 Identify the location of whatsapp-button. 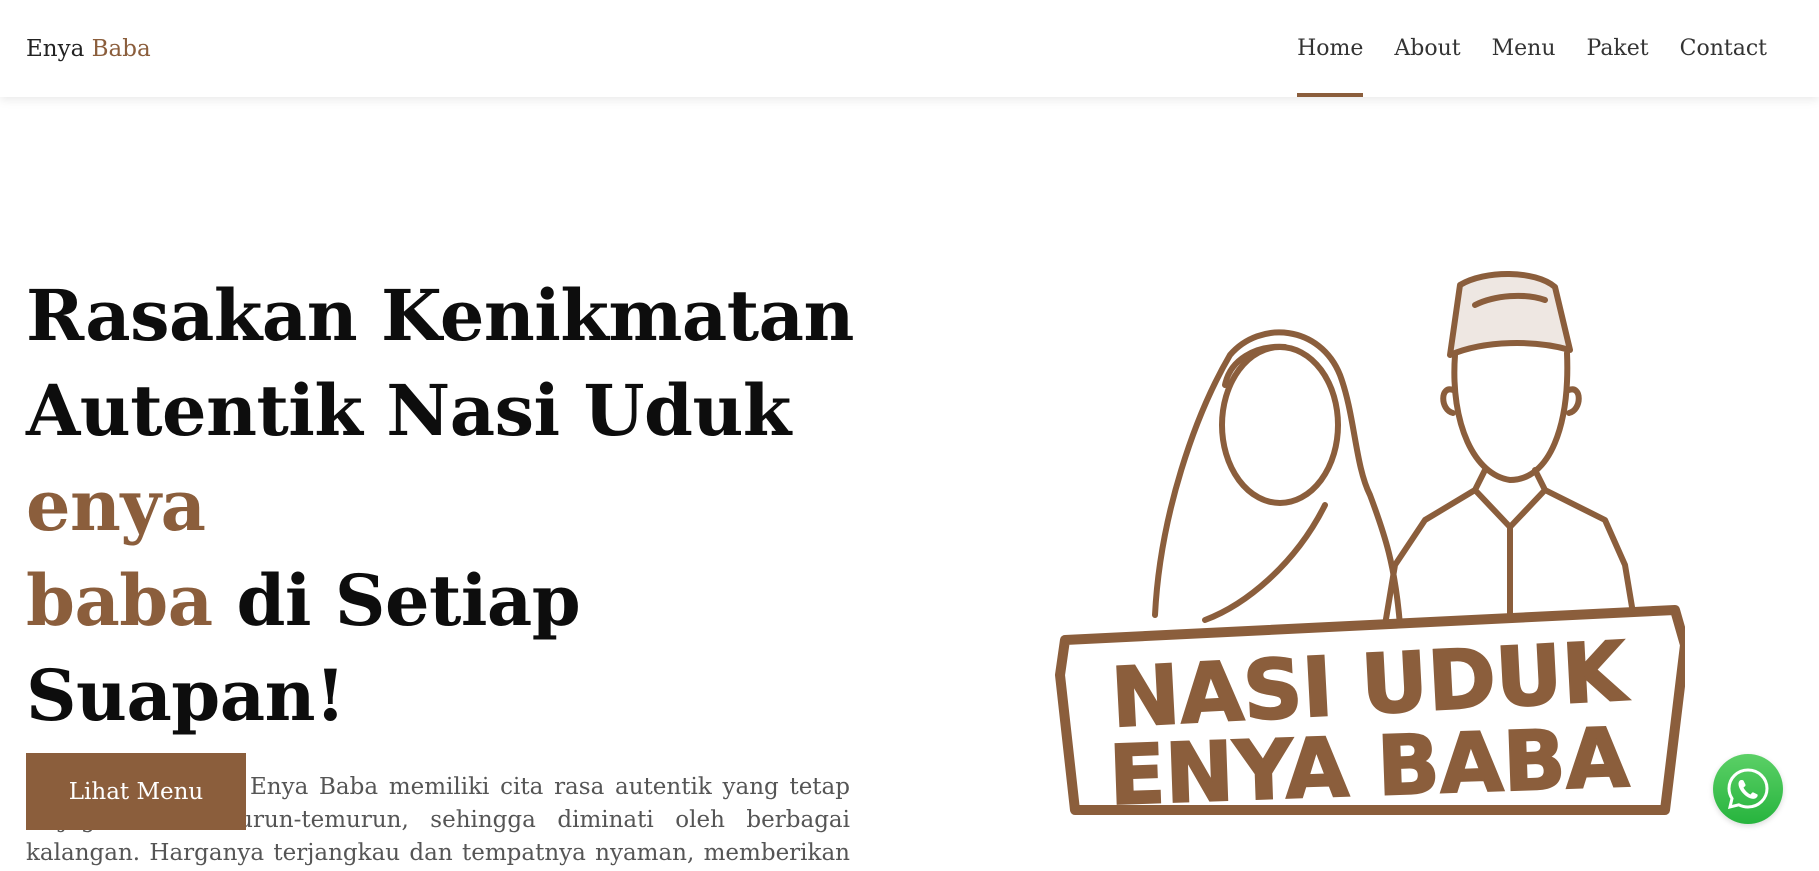
(1748, 789).